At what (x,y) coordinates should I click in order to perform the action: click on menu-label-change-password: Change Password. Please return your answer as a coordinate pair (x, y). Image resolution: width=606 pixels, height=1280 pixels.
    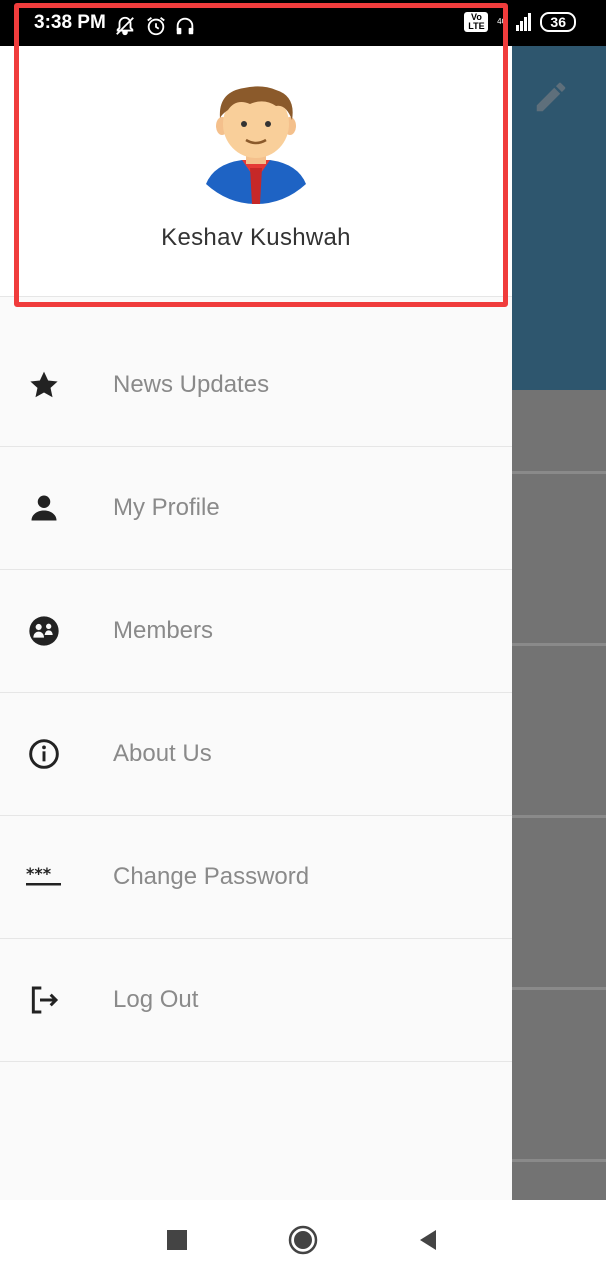
    Looking at the image, I should click on (211, 876).